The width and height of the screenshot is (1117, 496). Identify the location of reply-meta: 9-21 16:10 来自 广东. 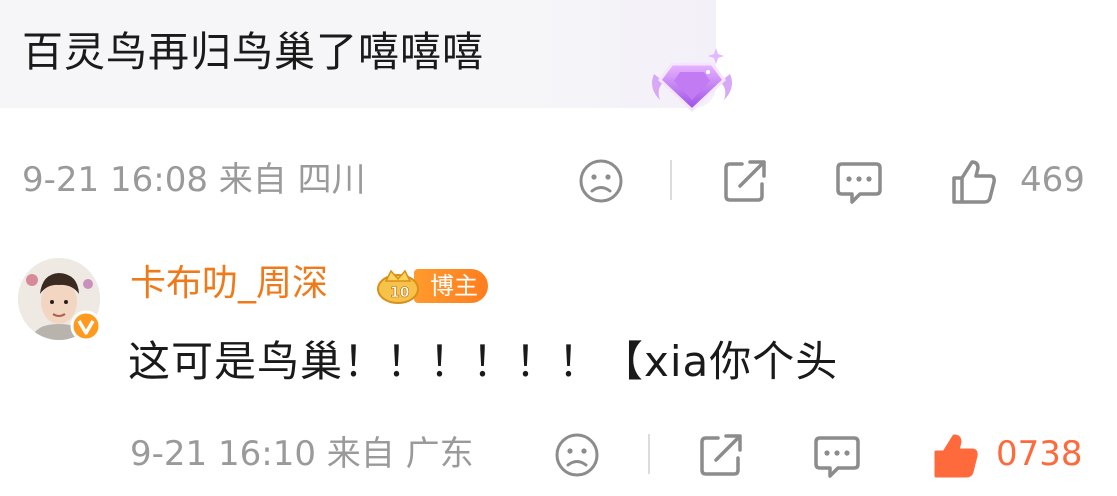
(302, 454).